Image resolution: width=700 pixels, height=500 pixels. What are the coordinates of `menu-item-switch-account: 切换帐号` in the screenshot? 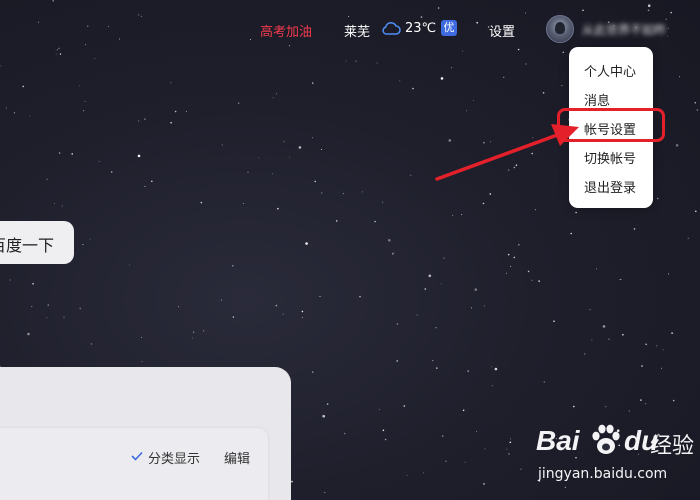 It's located at (610, 157).